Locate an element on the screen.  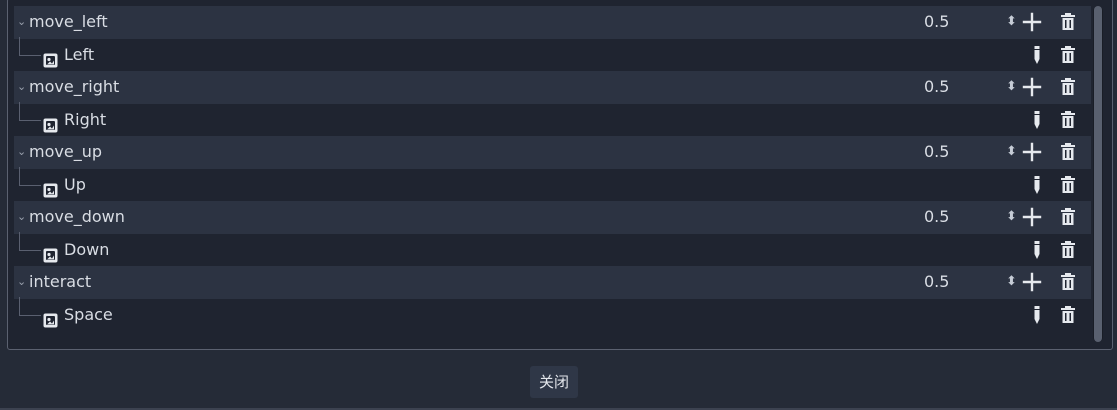
action-row: ⌄ move_left 0.5 ⬍ is located at coordinates (552, 22).